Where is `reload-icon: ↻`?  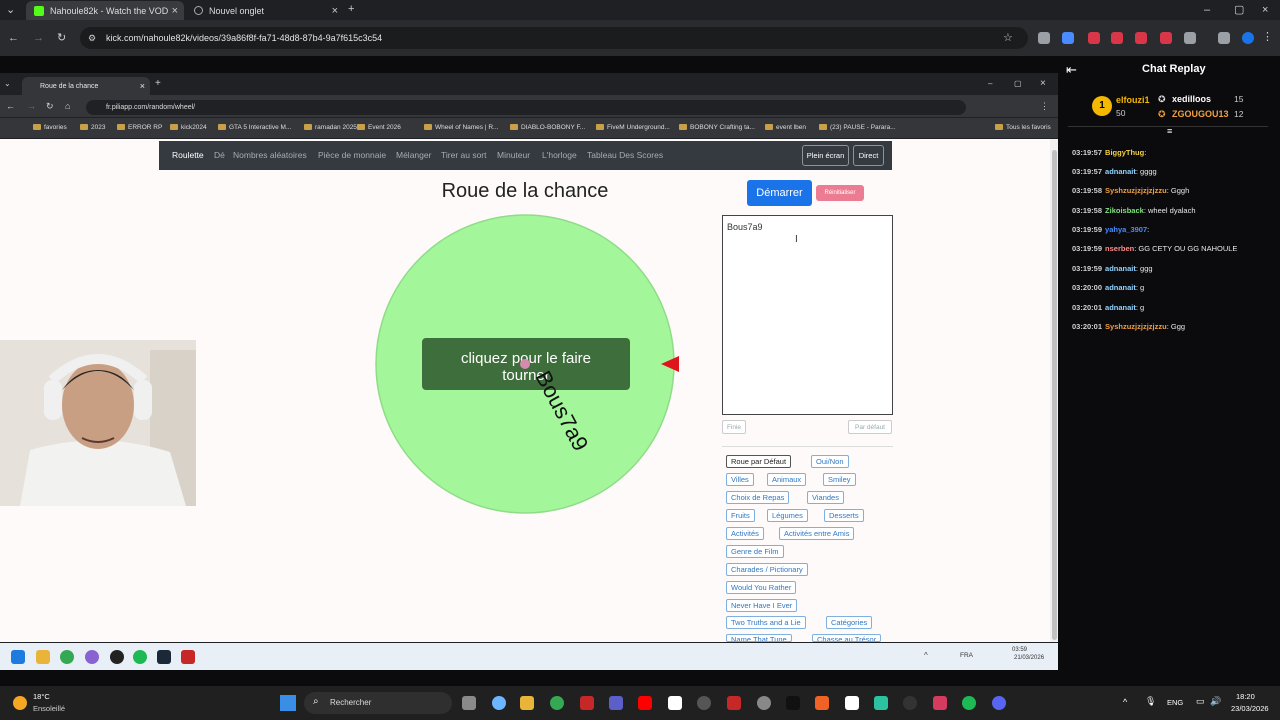
reload-icon: ↻ is located at coordinates (50, 106).